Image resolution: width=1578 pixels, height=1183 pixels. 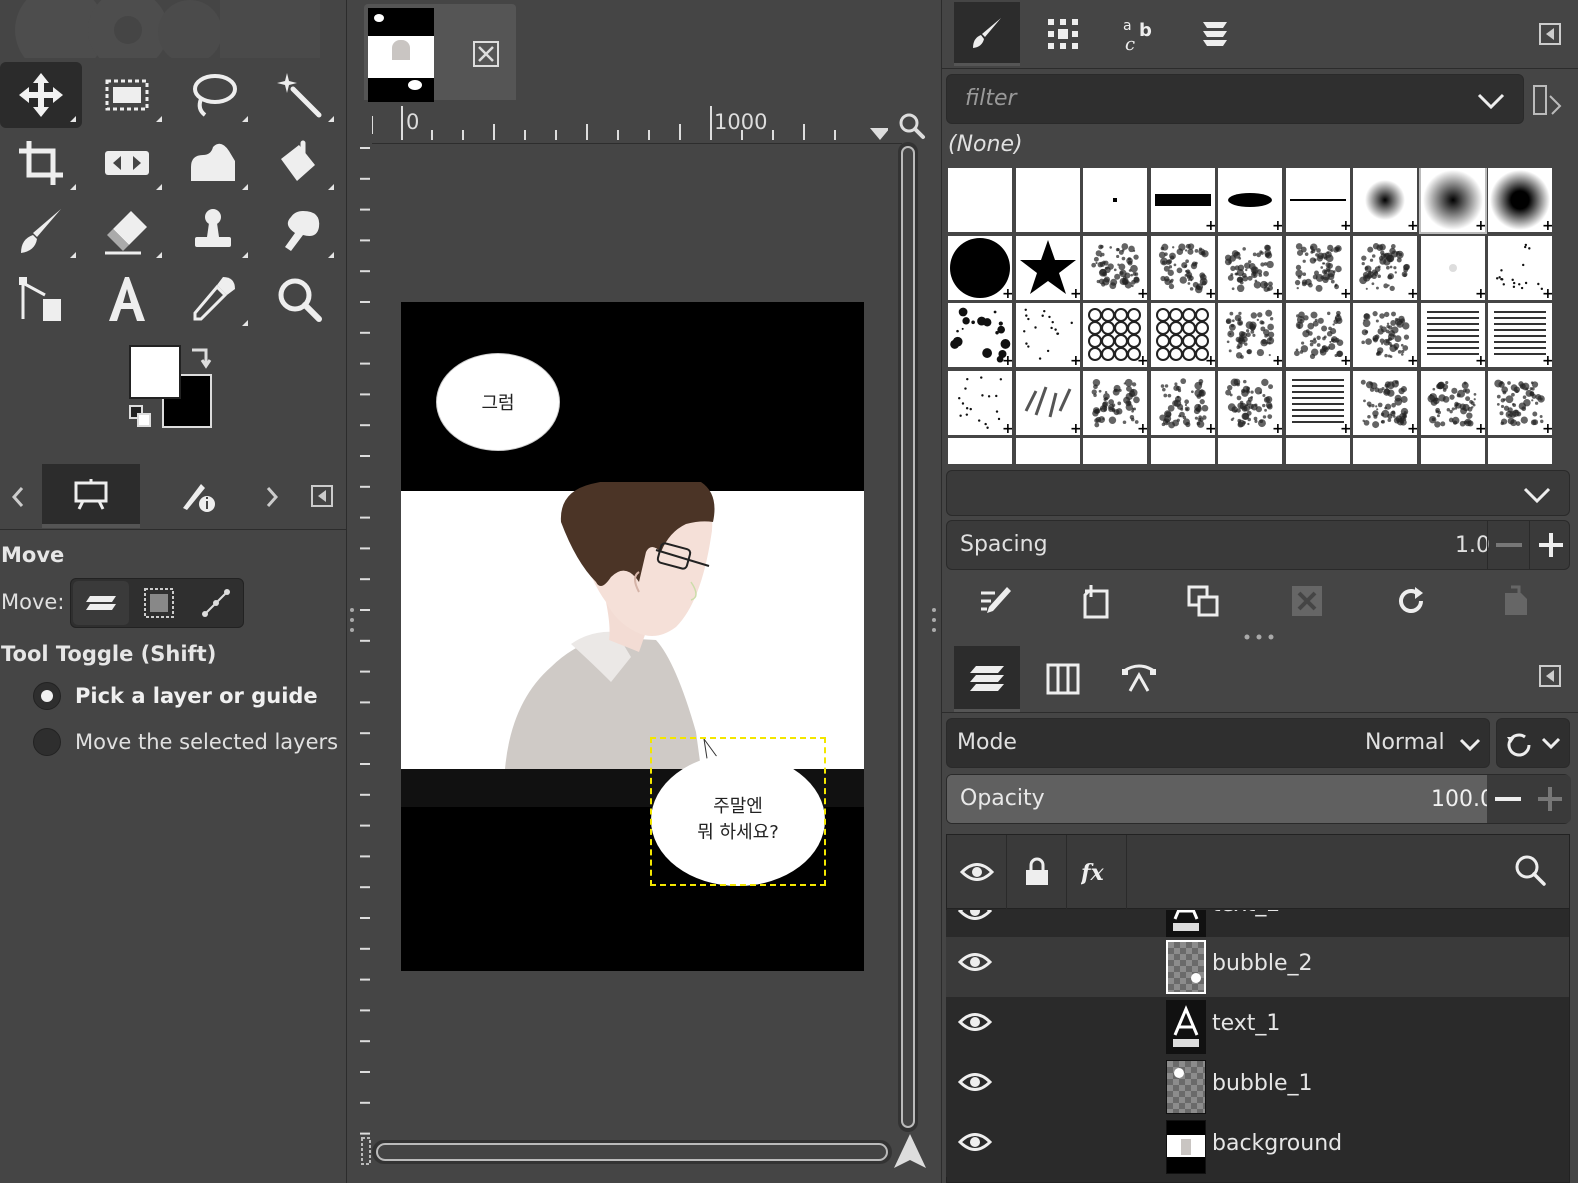 What do you see at coordinates (440, 53) in the screenshot?
I see `image-tab` at bounding box center [440, 53].